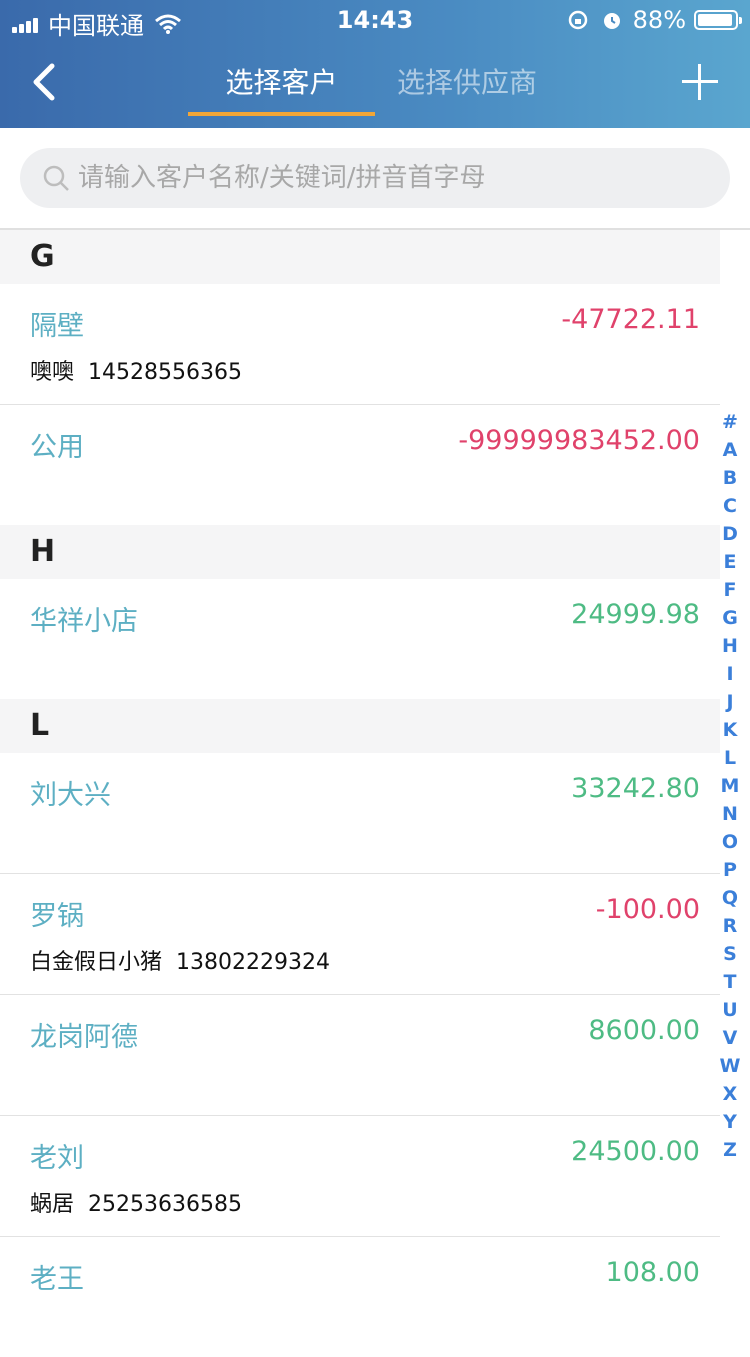 The image size is (750, 1357). What do you see at coordinates (57, 447) in the screenshot?
I see `customer-name: 公用` at bounding box center [57, 447].